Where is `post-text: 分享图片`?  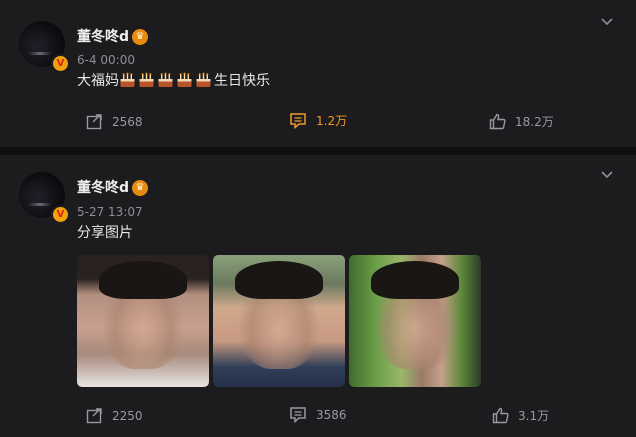 post-text: 分享图片 is located at coordinates (105, 233).